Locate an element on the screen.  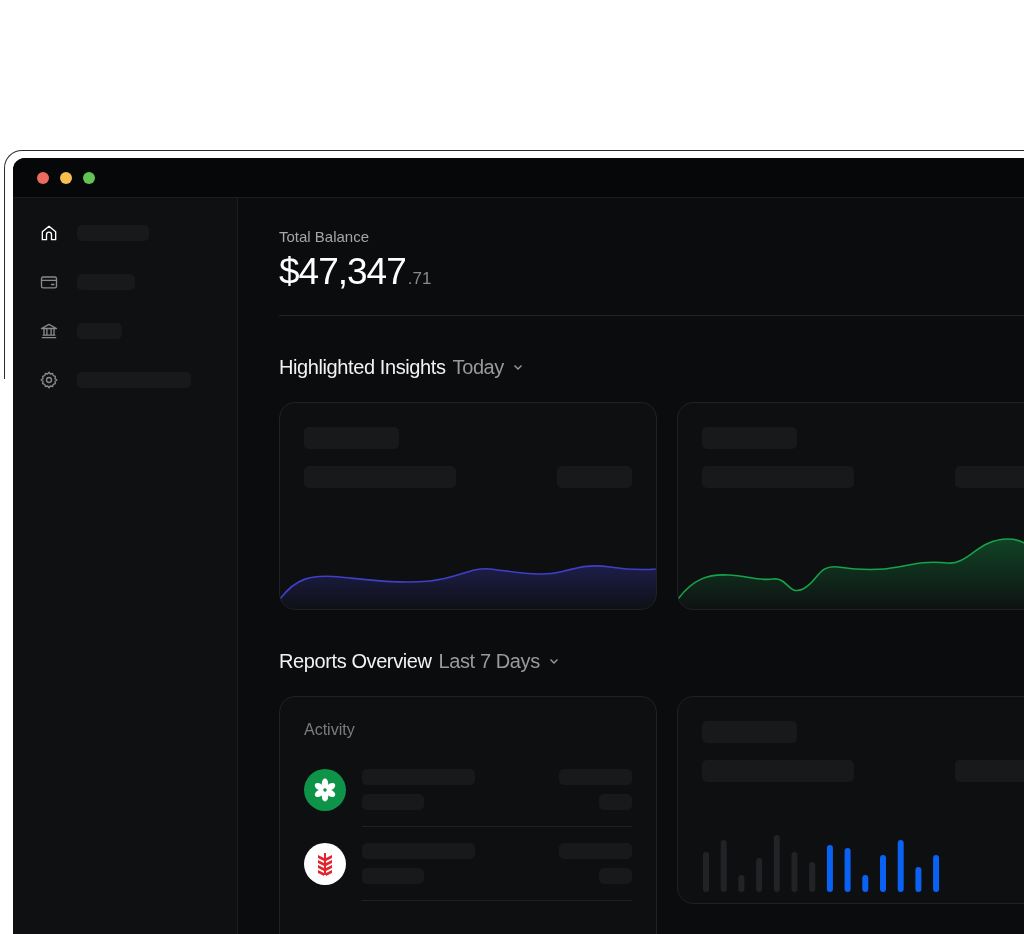
balance-cents: .71 is located at coordinates (419, 279).